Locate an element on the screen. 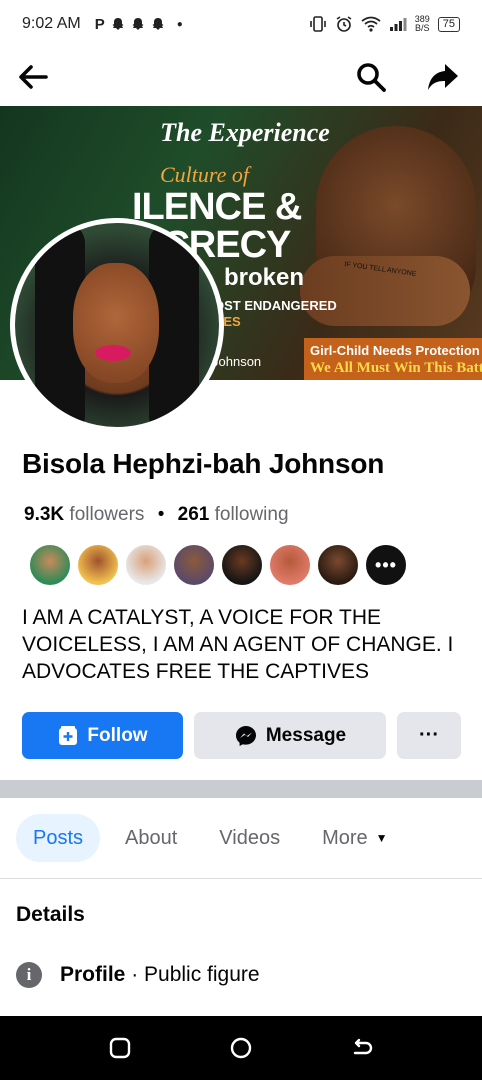 This screenshot has height=1080, width=482. tabs-divider is located at coordinates (241, 878).